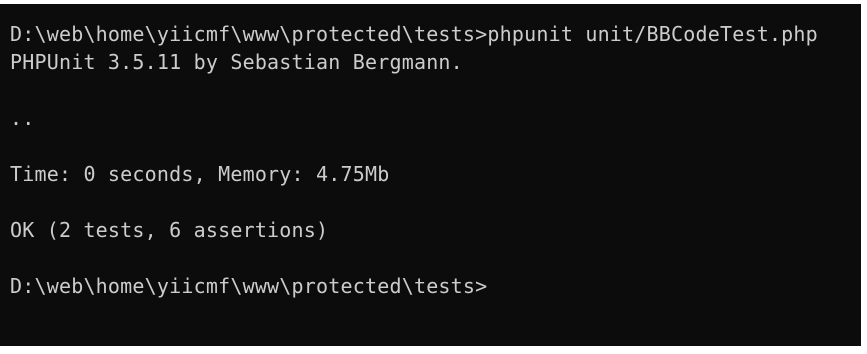  Describe the element at coordinates (236, 62) in the screenshot. I see `phpunit-version-line: PHPUnit 3.5.11 by Sebastian Bergmann.` at that location.